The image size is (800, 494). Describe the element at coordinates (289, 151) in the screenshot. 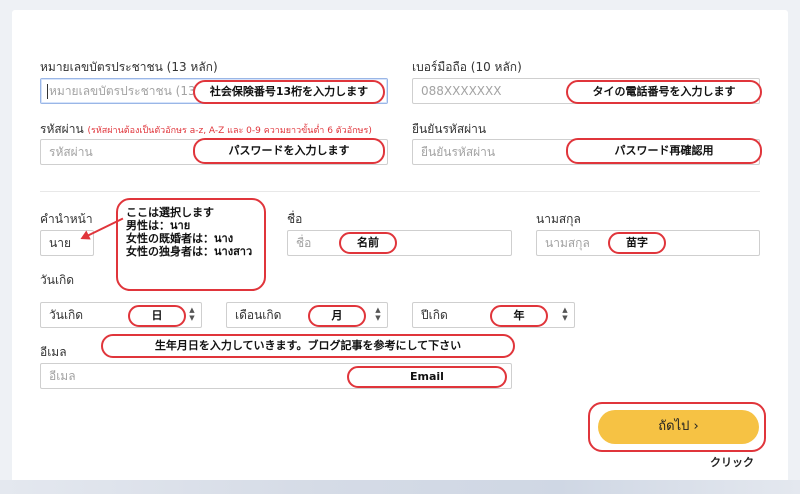

I see `annotation-password: パスワードを入力します` at that location.